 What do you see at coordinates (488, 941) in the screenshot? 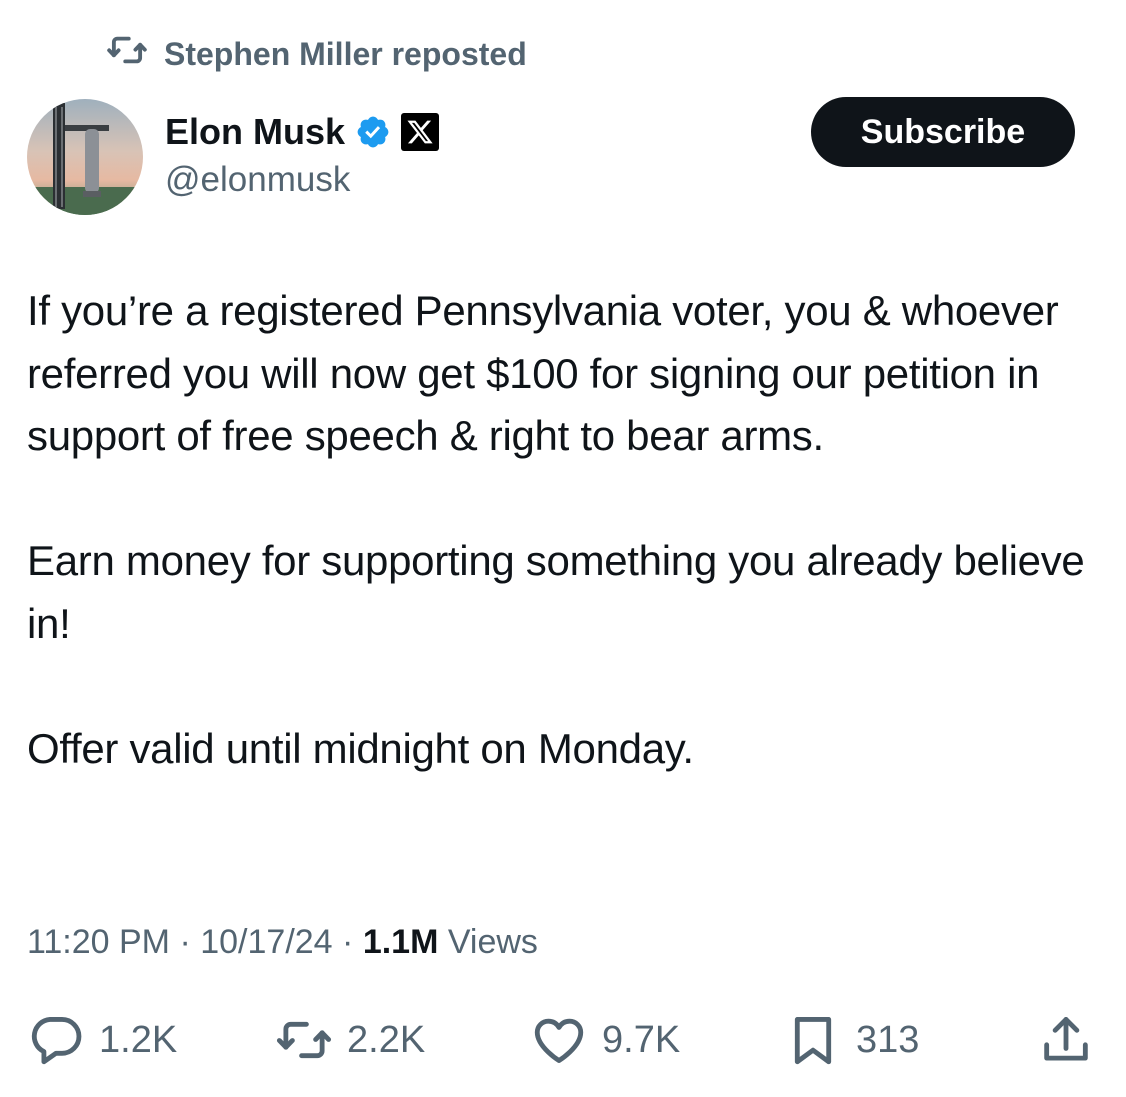
I see `views-label: Views` at bounding box center [488, 941].